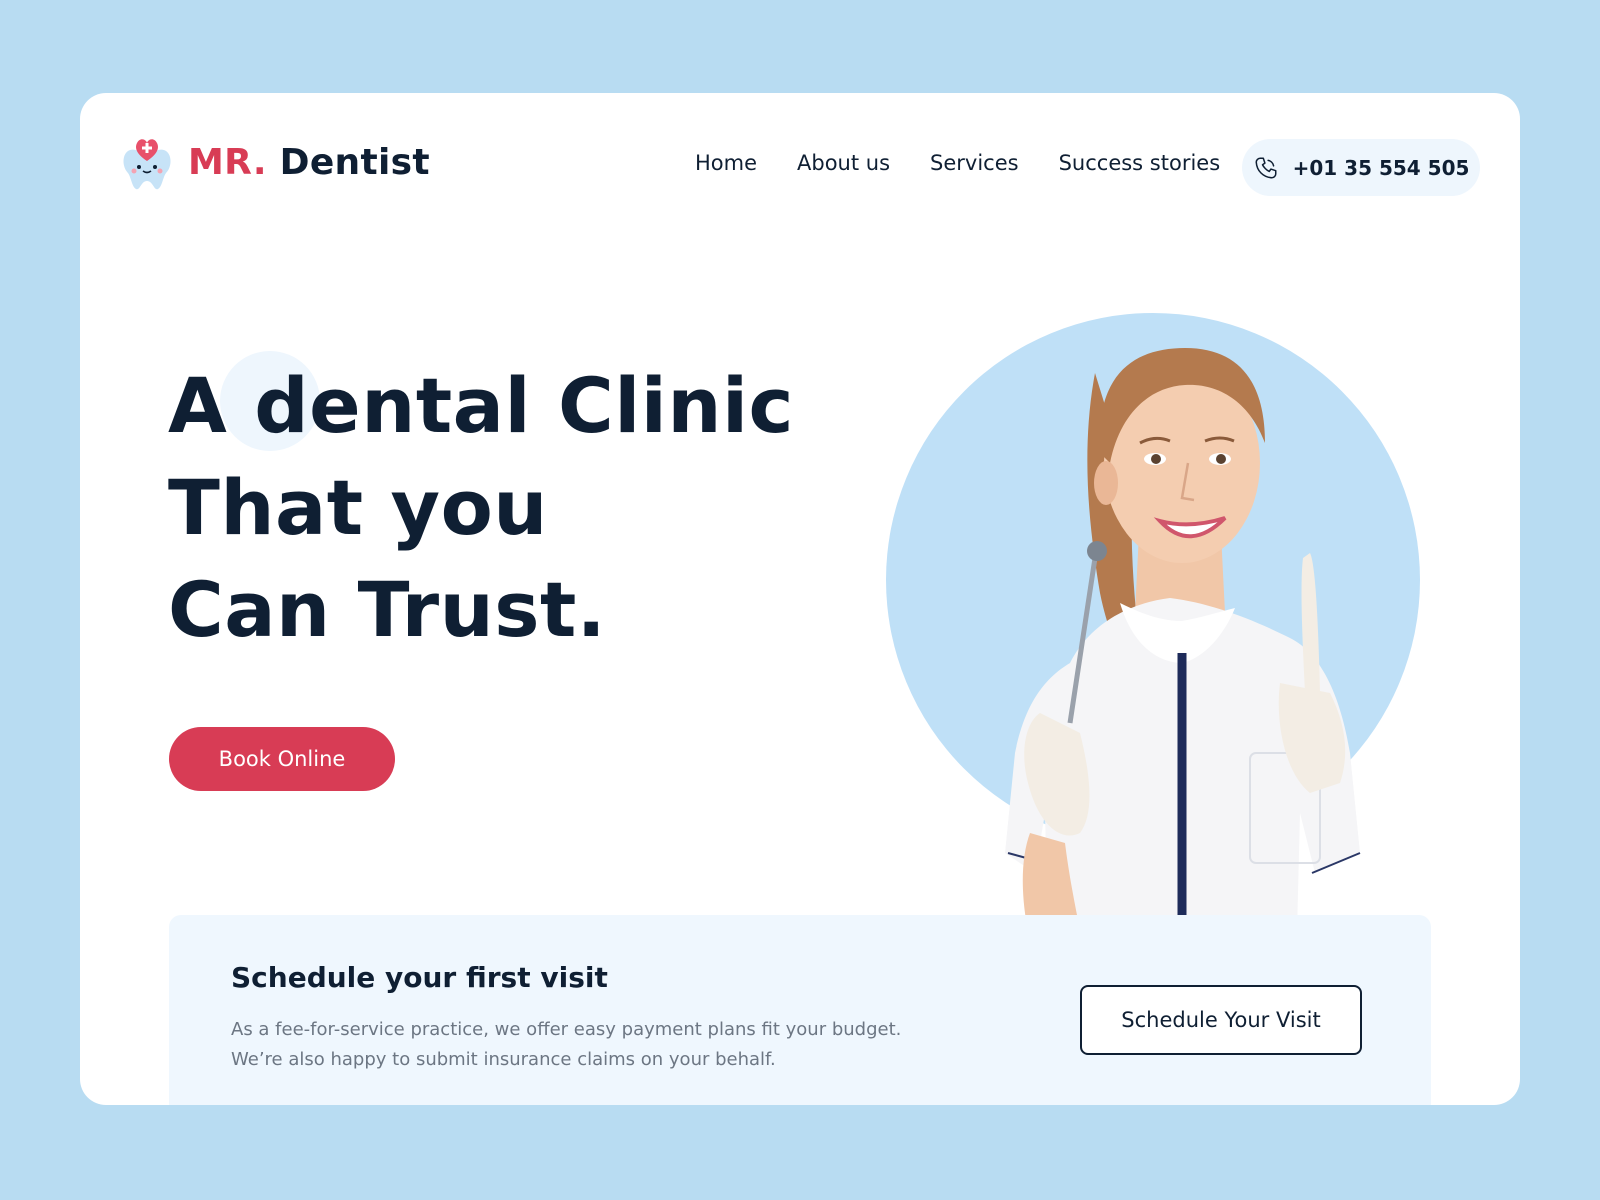 Image resolution: width=1600 pixels, height=1200 pixels. Describe the element at coordinates (1140, 163) in the screenshot. I see `nav-item-success-stories: Success stories` at that location.